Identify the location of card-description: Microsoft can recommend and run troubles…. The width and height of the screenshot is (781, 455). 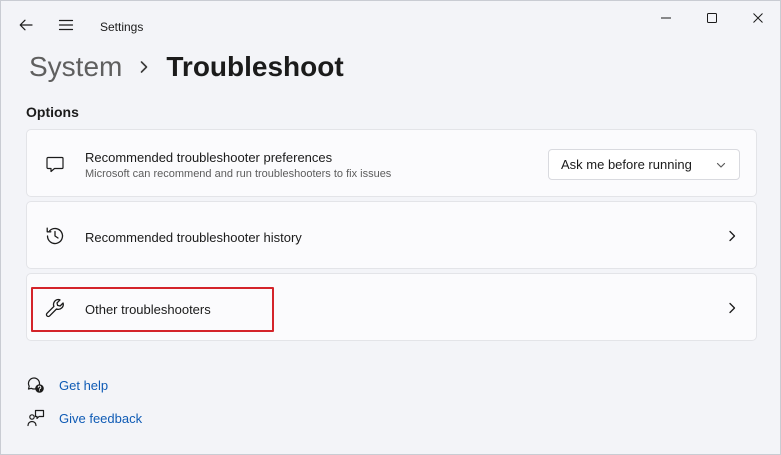
(238, 174).